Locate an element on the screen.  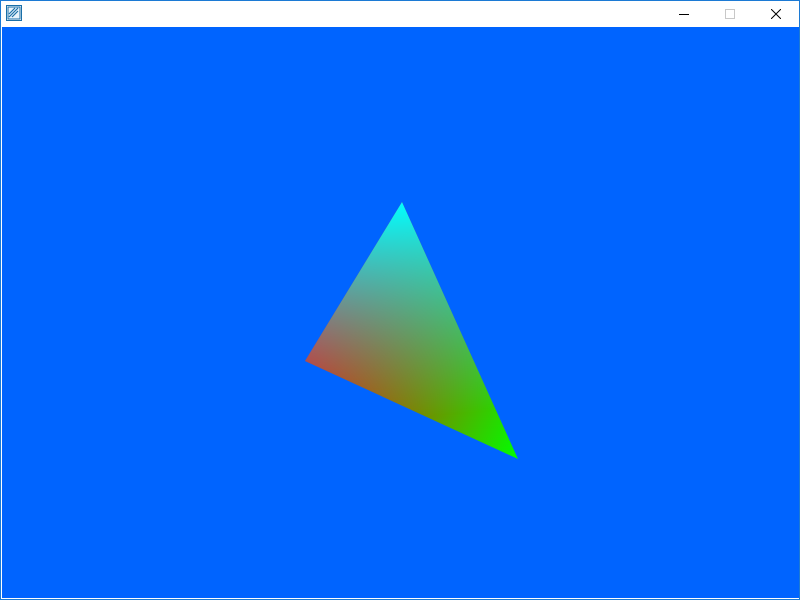
minimize-icon is located at coordinates (684, 14).